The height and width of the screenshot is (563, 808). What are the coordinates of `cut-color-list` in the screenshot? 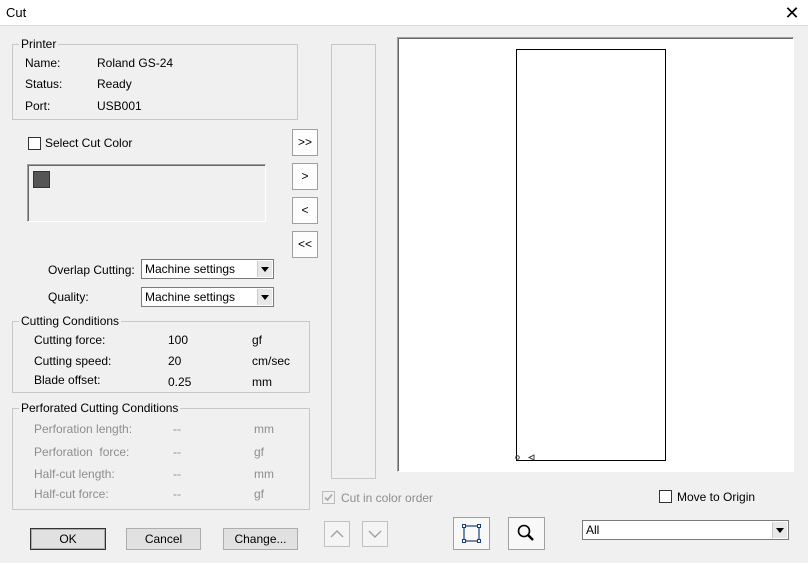 It's located at (146, 193).